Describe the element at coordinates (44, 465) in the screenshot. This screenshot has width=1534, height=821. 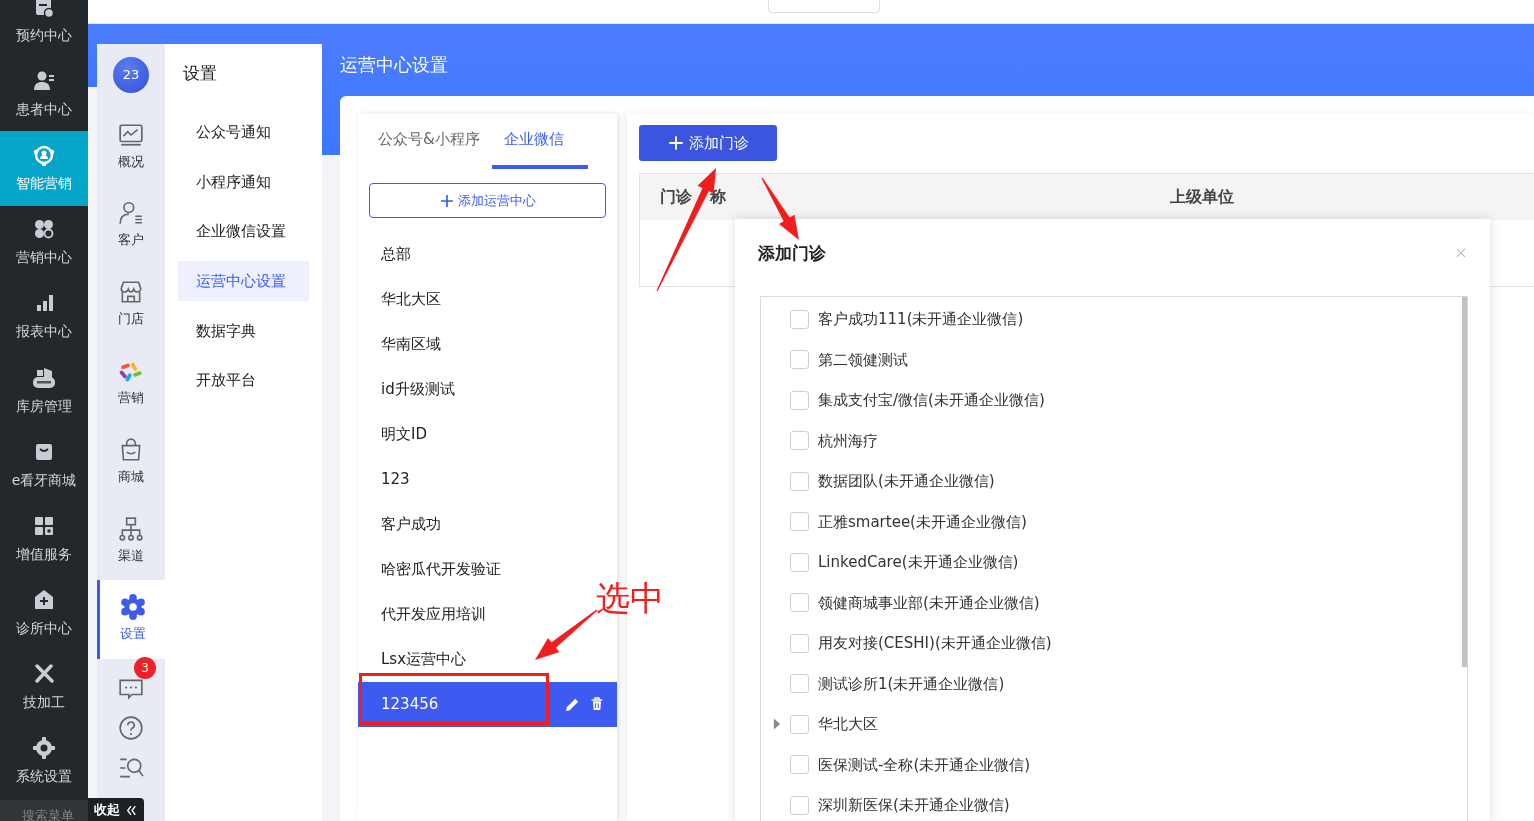
I see `nav-item: e看牙商城` at that location.